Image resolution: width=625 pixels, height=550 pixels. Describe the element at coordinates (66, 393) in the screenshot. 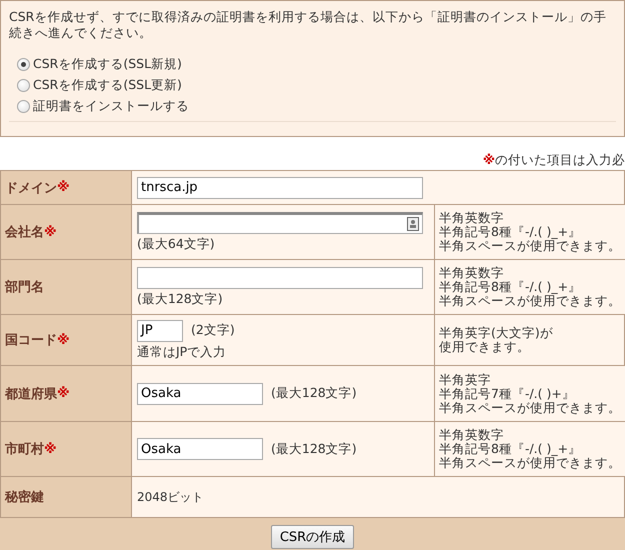

I see `field-label: 都道府県※` at that location.